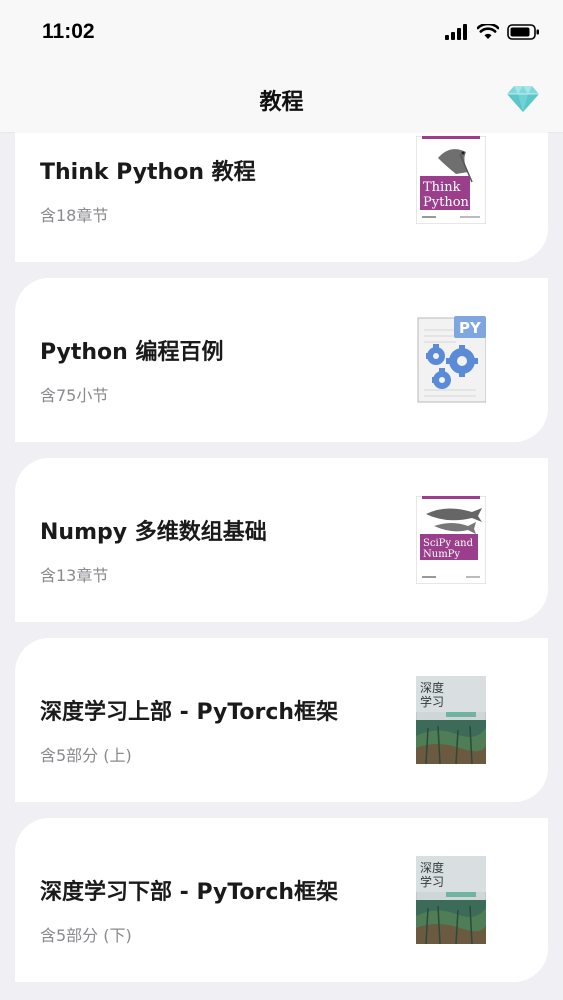 The image size is (563, 1000). I want to click on cover-line1: SciPy and, so click(448, 543).